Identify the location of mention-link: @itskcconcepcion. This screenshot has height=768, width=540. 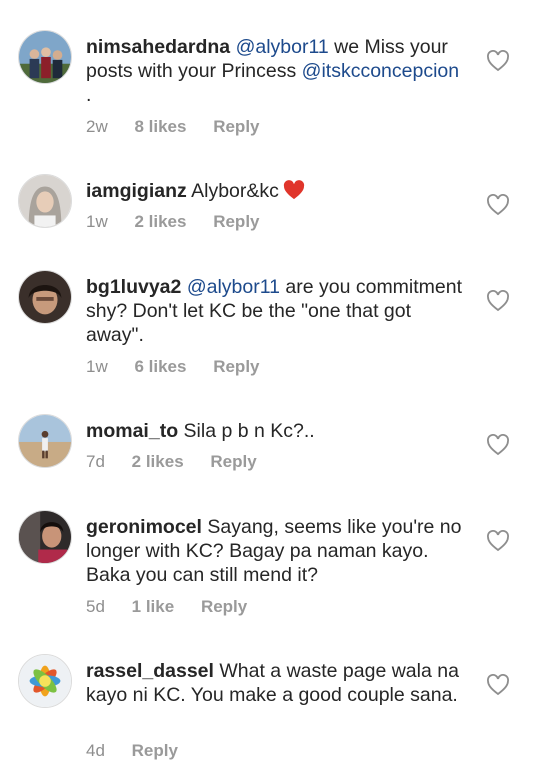
(380, 71).